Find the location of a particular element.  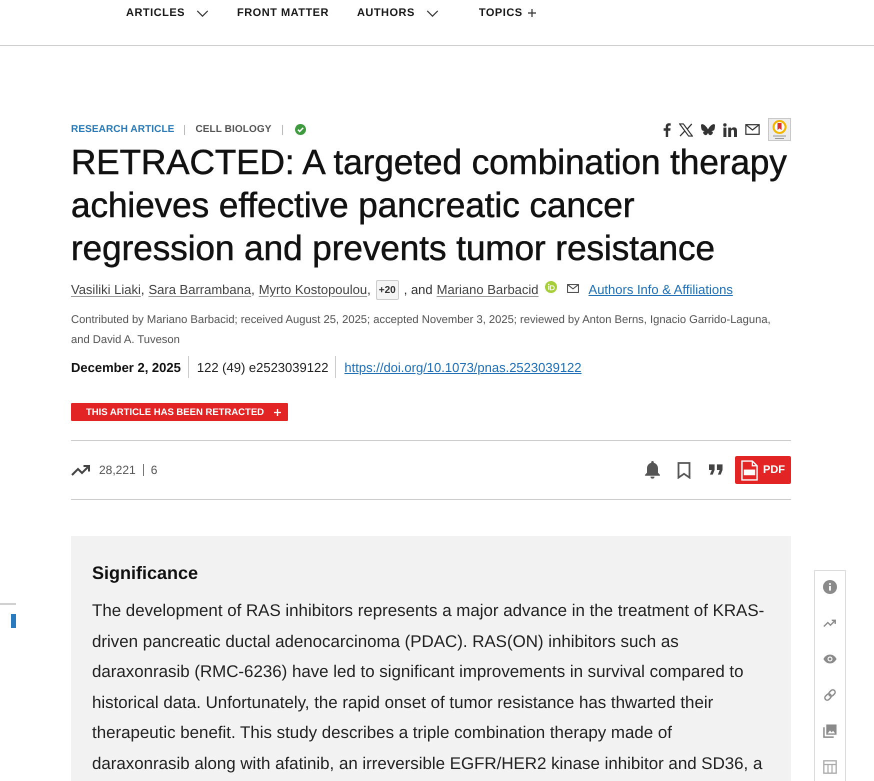

subject-label: CELL BIOLOGY is located at coordinates (233, 129).